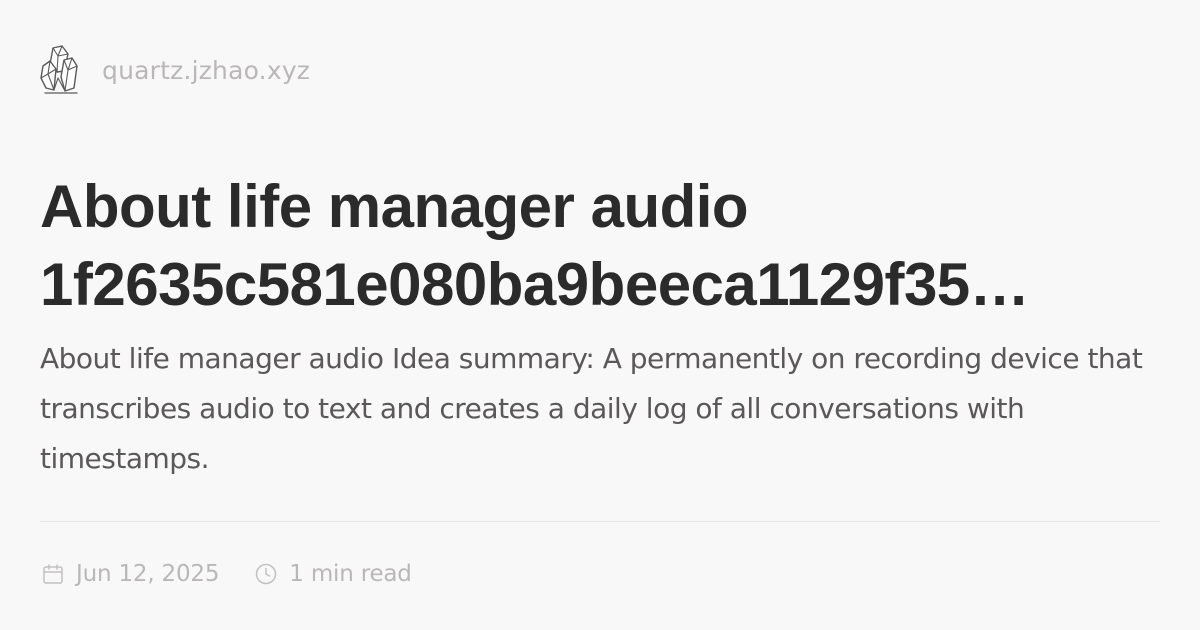 The height and width of the screenshot is (630, 1200). What do you see at coordinates (266, 574) in the screenshot?
I see `clock-icon` at bounding box center [266, 574].